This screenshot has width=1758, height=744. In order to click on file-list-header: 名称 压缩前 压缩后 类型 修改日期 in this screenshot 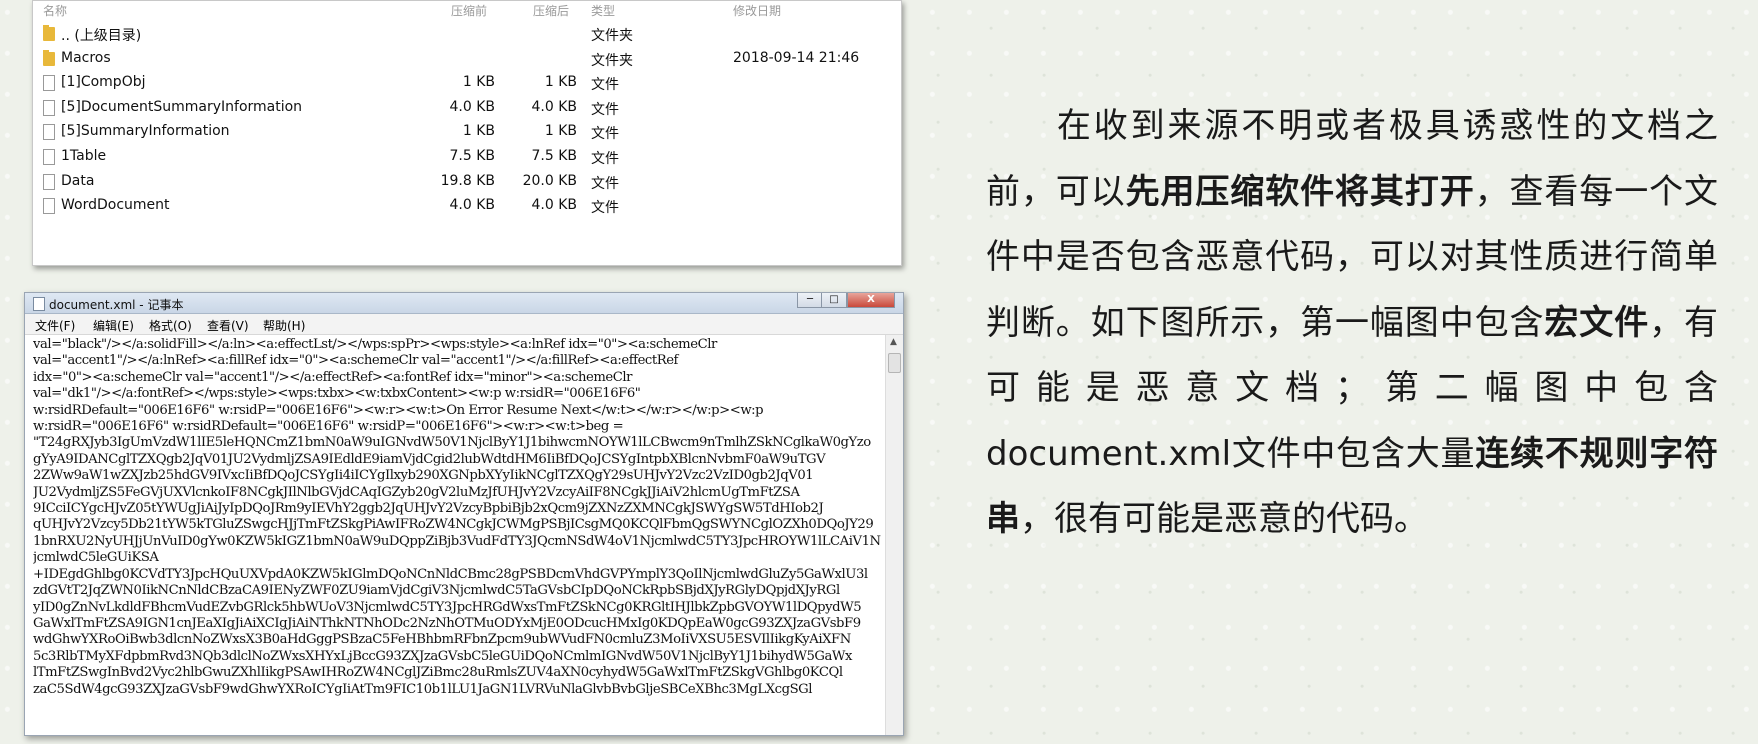, I will do `click(467, 11)`.